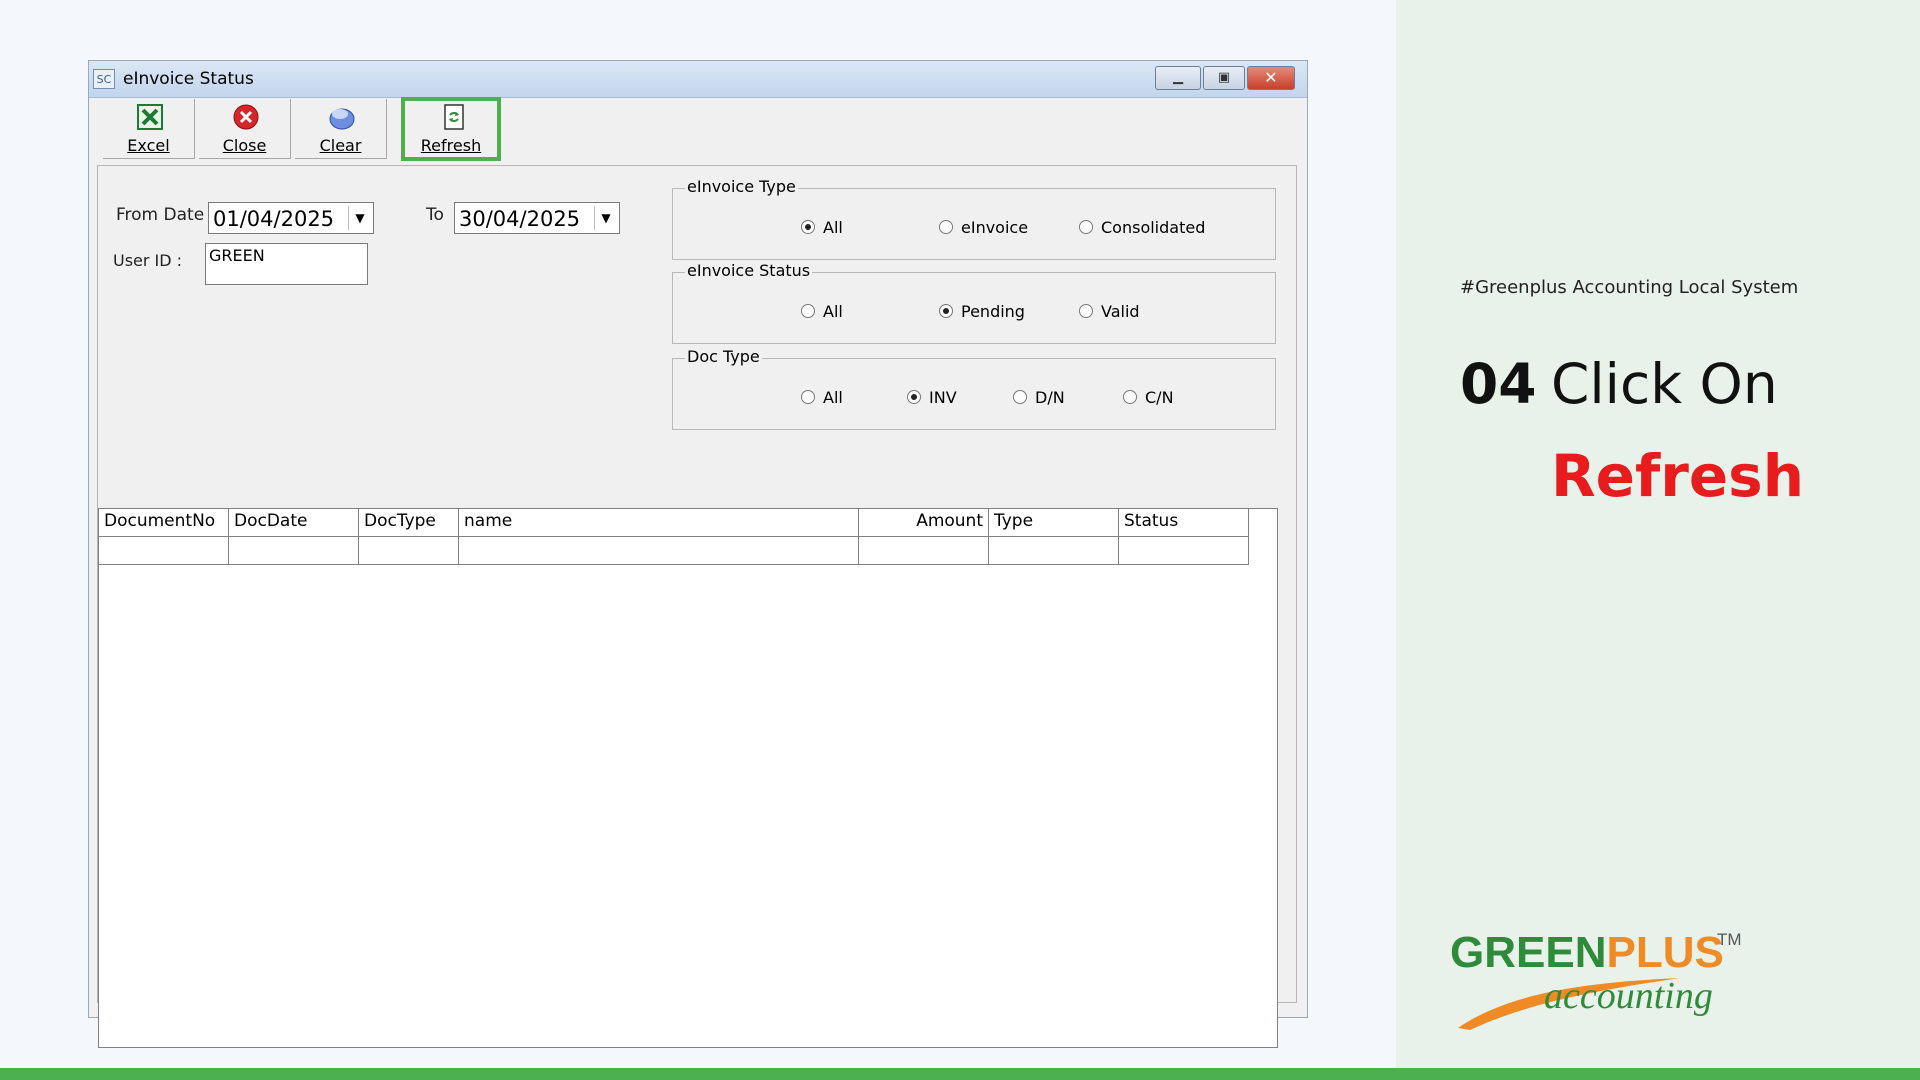 This screenshot has width=1920, height=1080. I want to click on refresh-label: Refresh, so click(451, 145).